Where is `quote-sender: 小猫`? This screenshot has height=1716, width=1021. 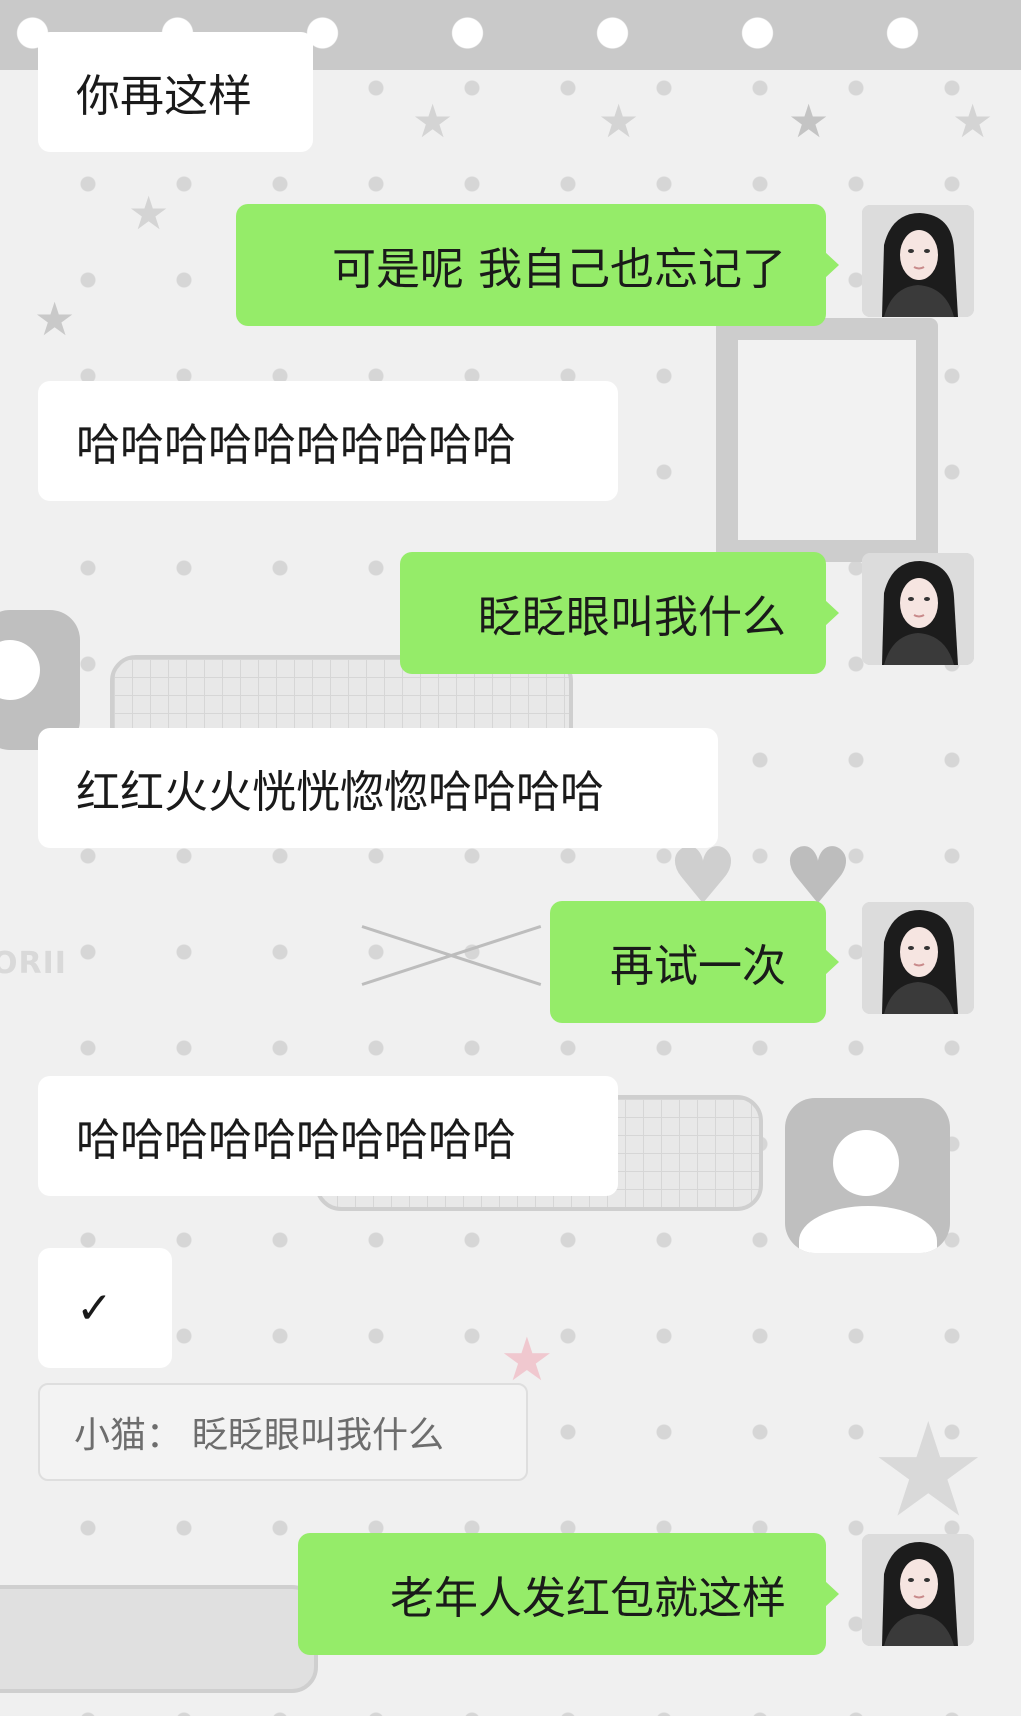 quote-sender: 小猫 is located at coordinates (110, 1435).